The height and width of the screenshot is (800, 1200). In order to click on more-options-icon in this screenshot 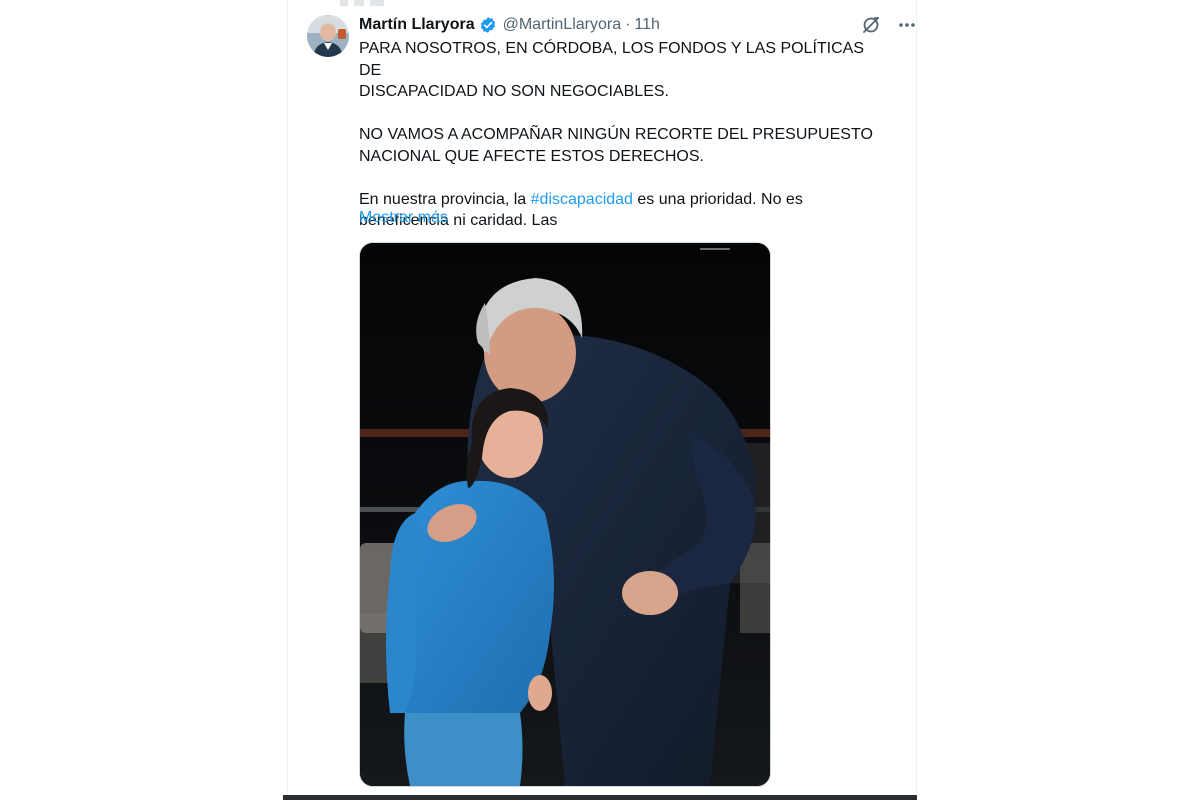, I will do `click(907, 25)`.